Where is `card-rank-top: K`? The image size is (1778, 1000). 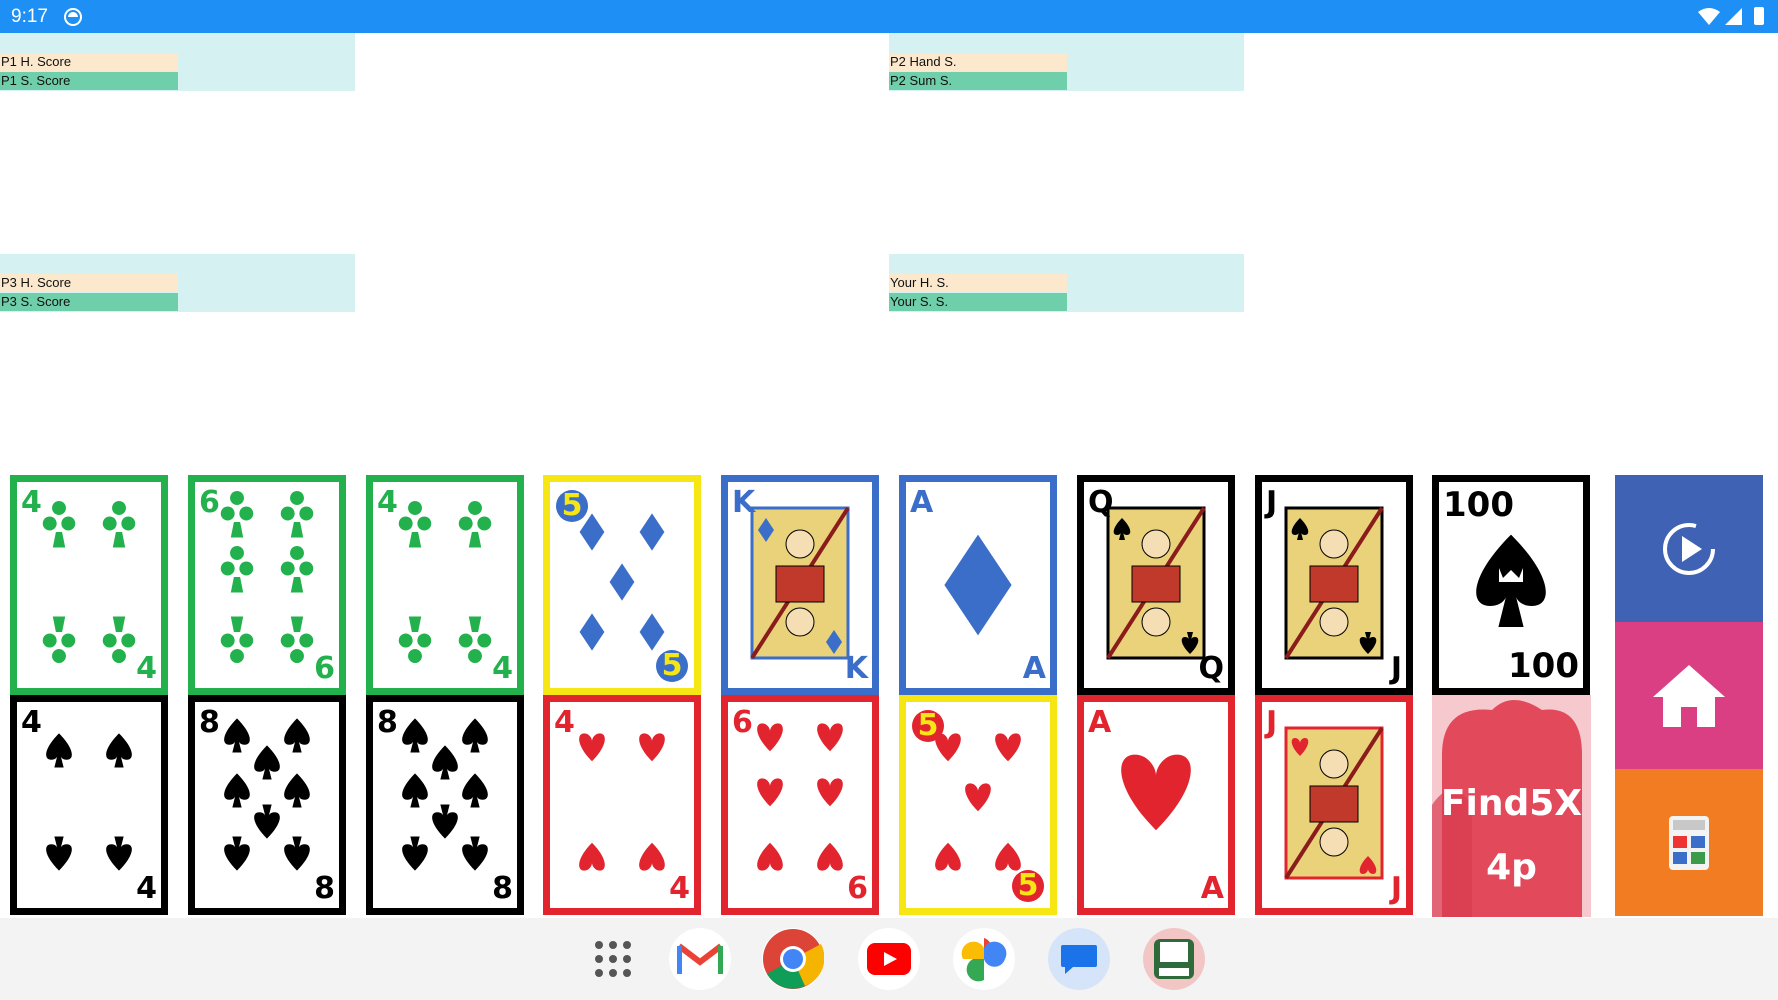 card-rank-top: K is located at coordinates (744, 502).